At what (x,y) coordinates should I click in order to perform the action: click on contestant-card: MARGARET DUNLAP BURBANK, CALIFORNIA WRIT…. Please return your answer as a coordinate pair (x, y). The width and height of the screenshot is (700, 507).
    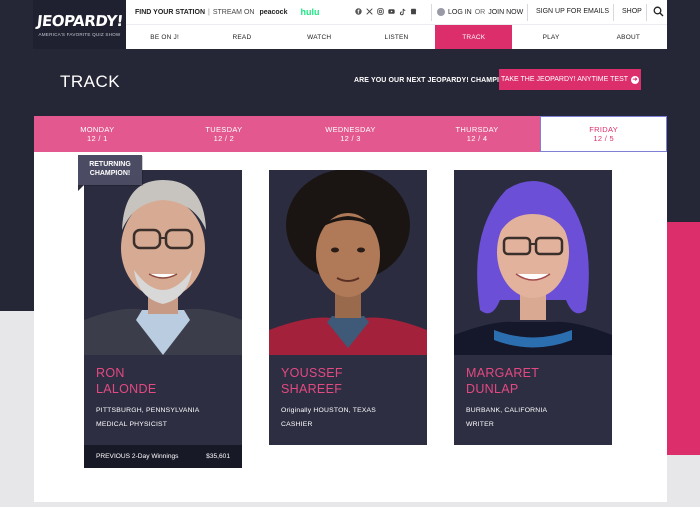
    Looking at the image, I should click on (533, 307).